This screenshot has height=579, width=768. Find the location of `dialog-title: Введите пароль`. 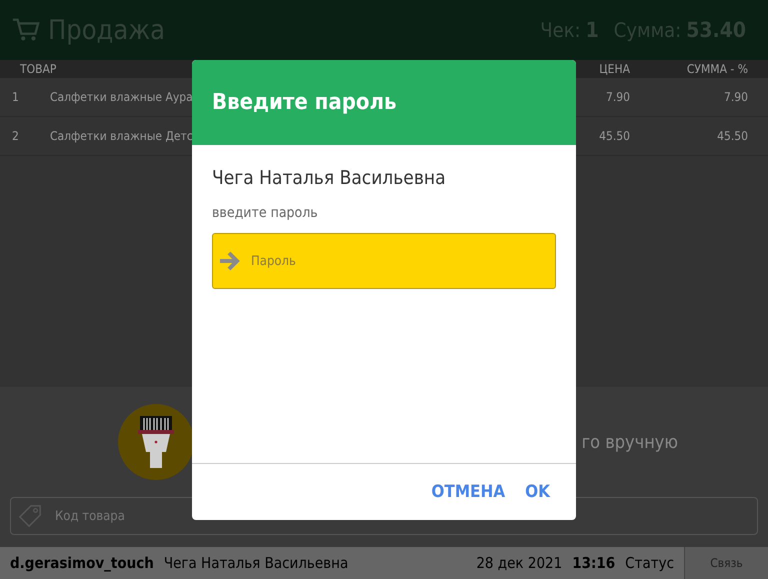

dialog-title: Введите пароль is located at coordinates (304, 102).